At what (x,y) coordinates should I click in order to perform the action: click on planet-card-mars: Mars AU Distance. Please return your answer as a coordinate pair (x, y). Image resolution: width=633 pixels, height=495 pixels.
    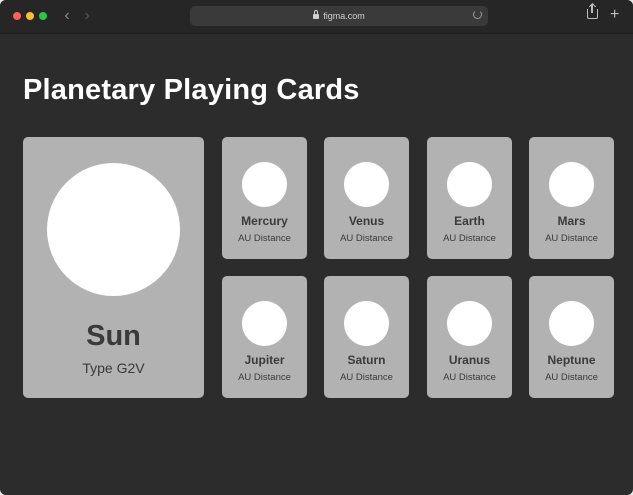
    Looking at the image, I should click on (571, 198).